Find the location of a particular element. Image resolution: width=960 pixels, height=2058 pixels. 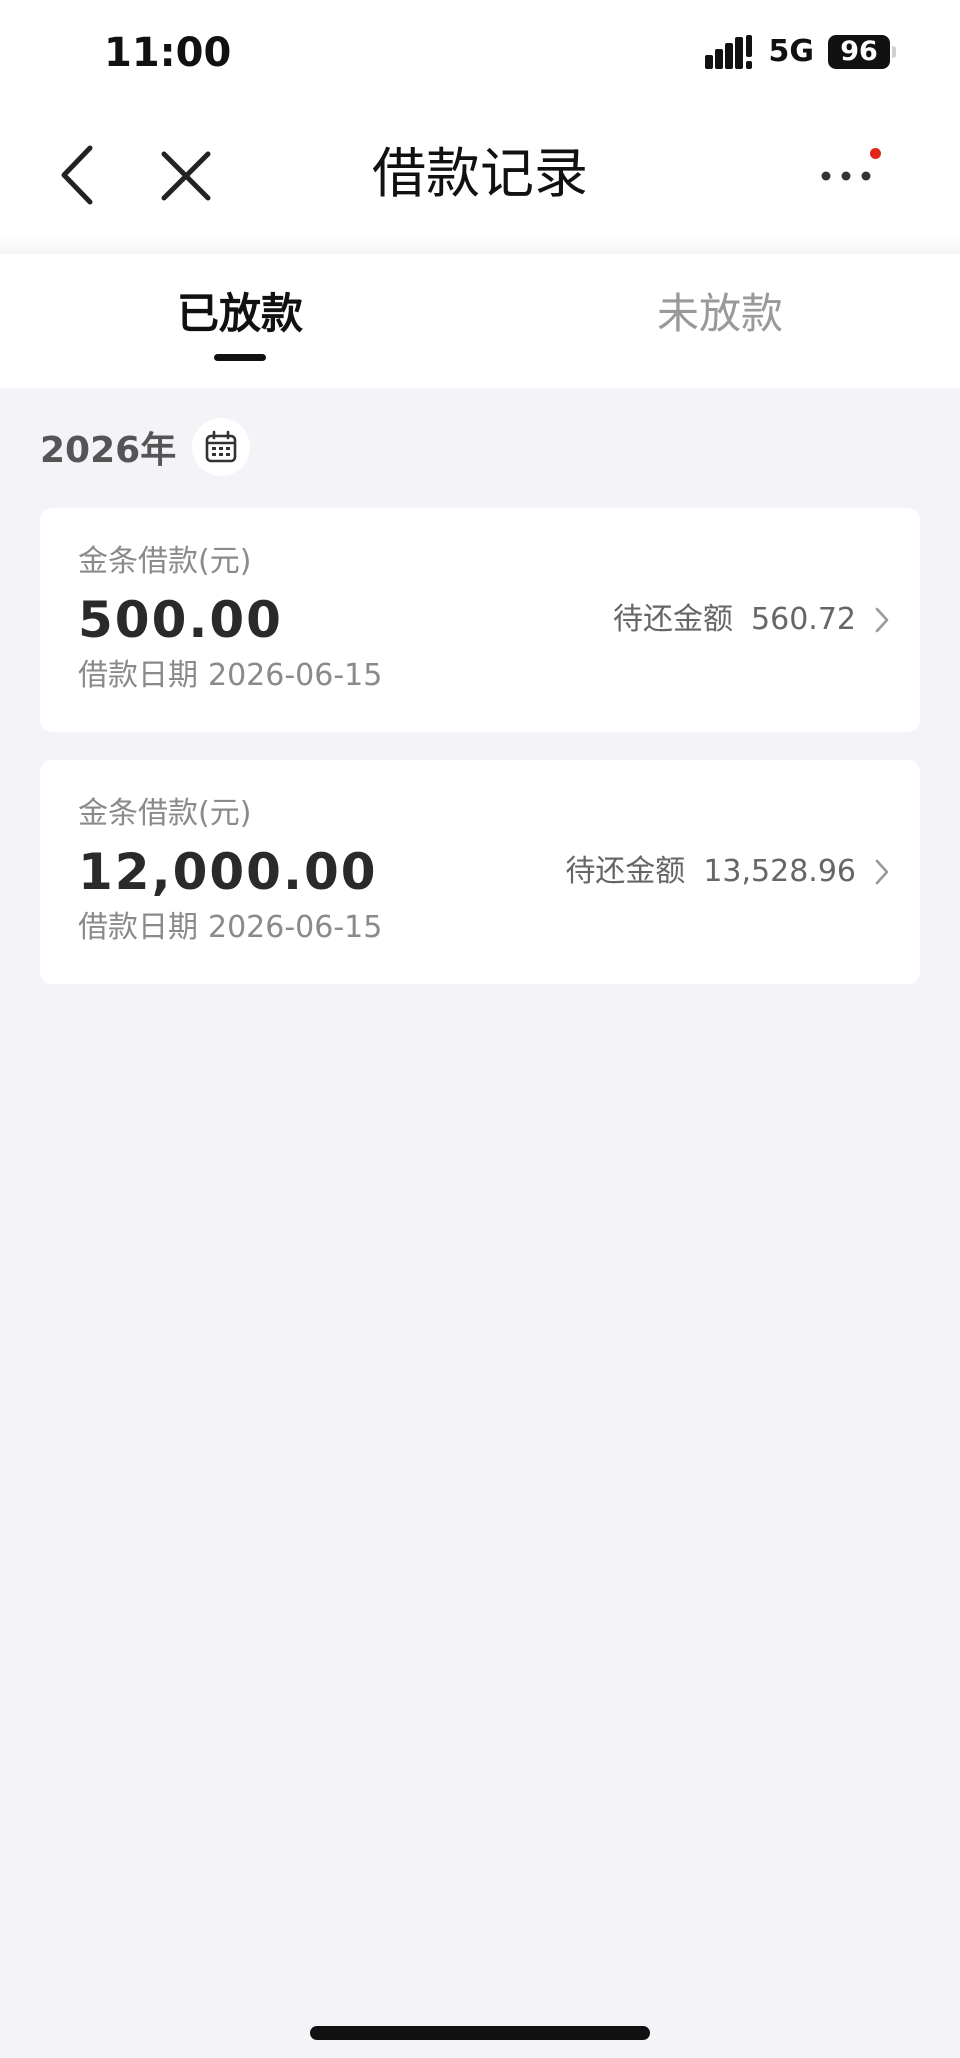

year-filter: 2026年 is located at coordinates (145, 447).